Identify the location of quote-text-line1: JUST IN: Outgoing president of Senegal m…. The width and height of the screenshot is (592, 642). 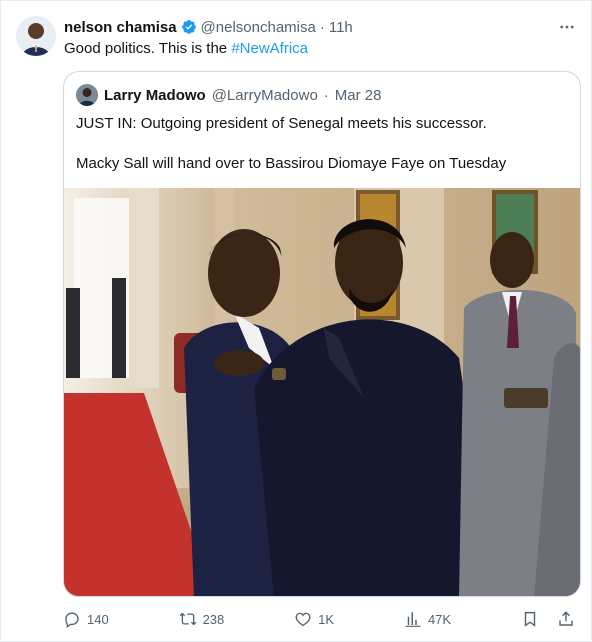
(281, 123).